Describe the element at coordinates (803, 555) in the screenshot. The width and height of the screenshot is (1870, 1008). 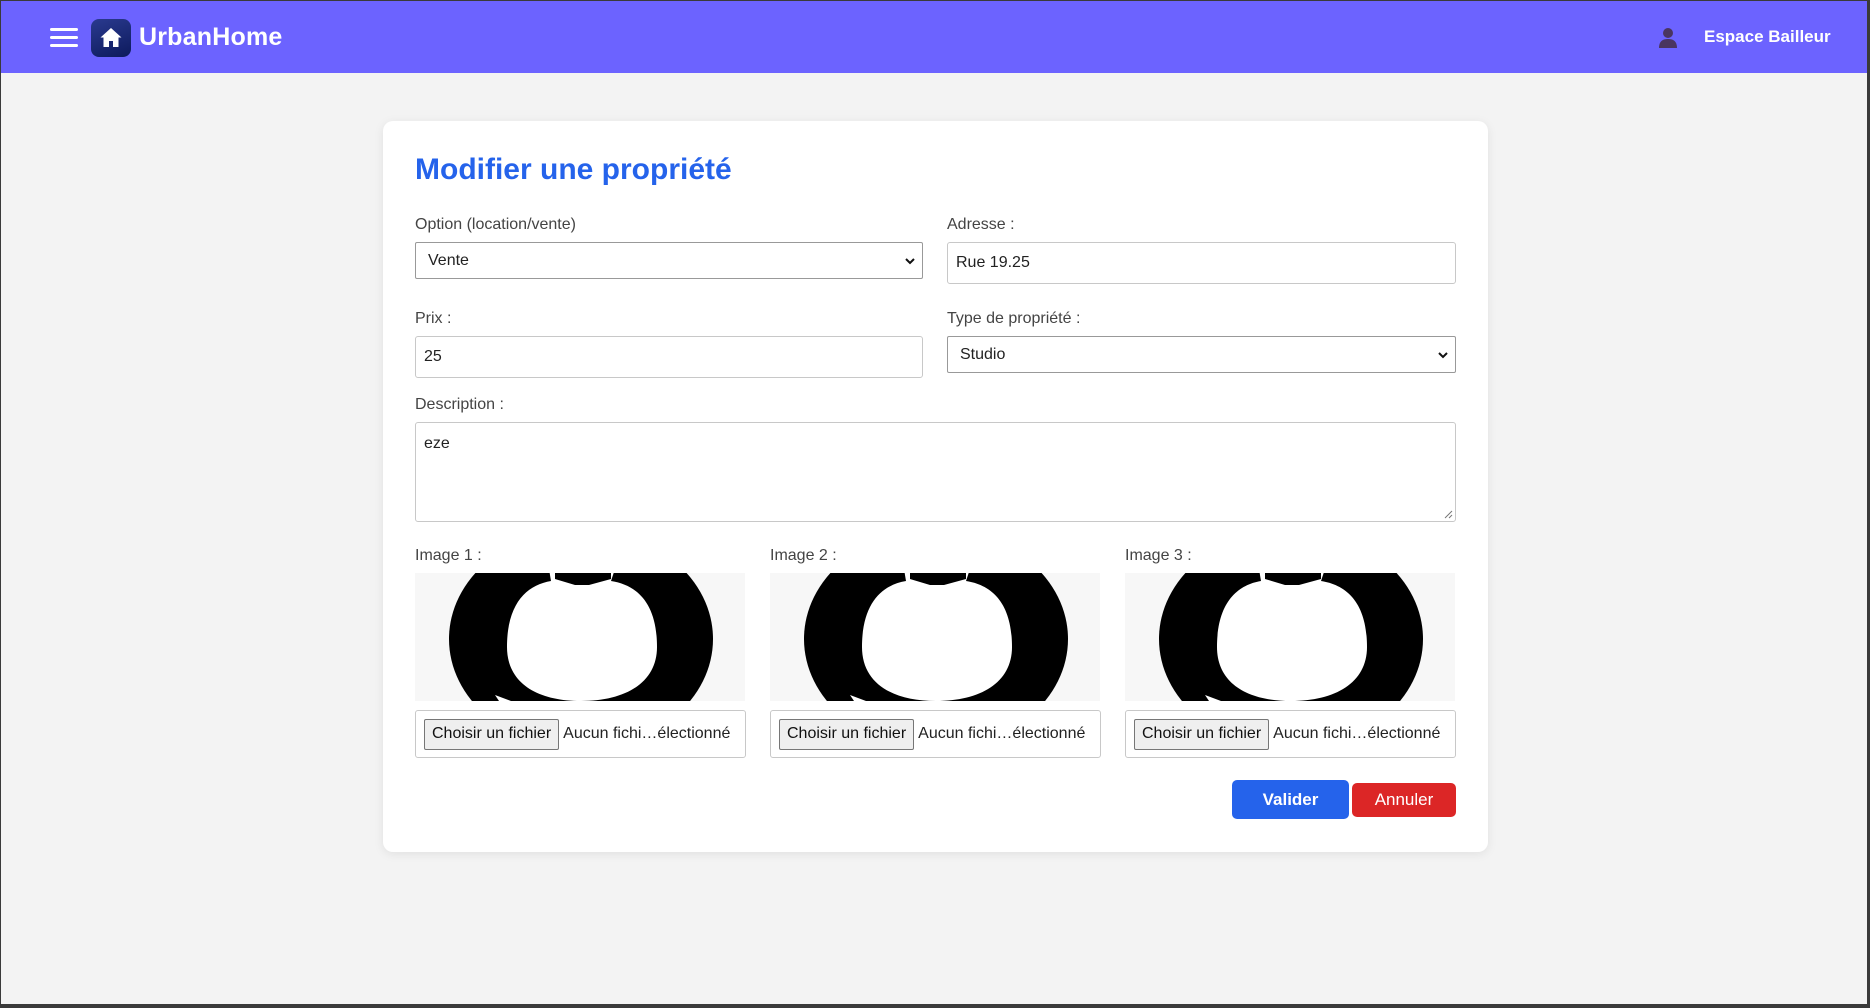
I see `image-2-label: Image 2 :` at that location.